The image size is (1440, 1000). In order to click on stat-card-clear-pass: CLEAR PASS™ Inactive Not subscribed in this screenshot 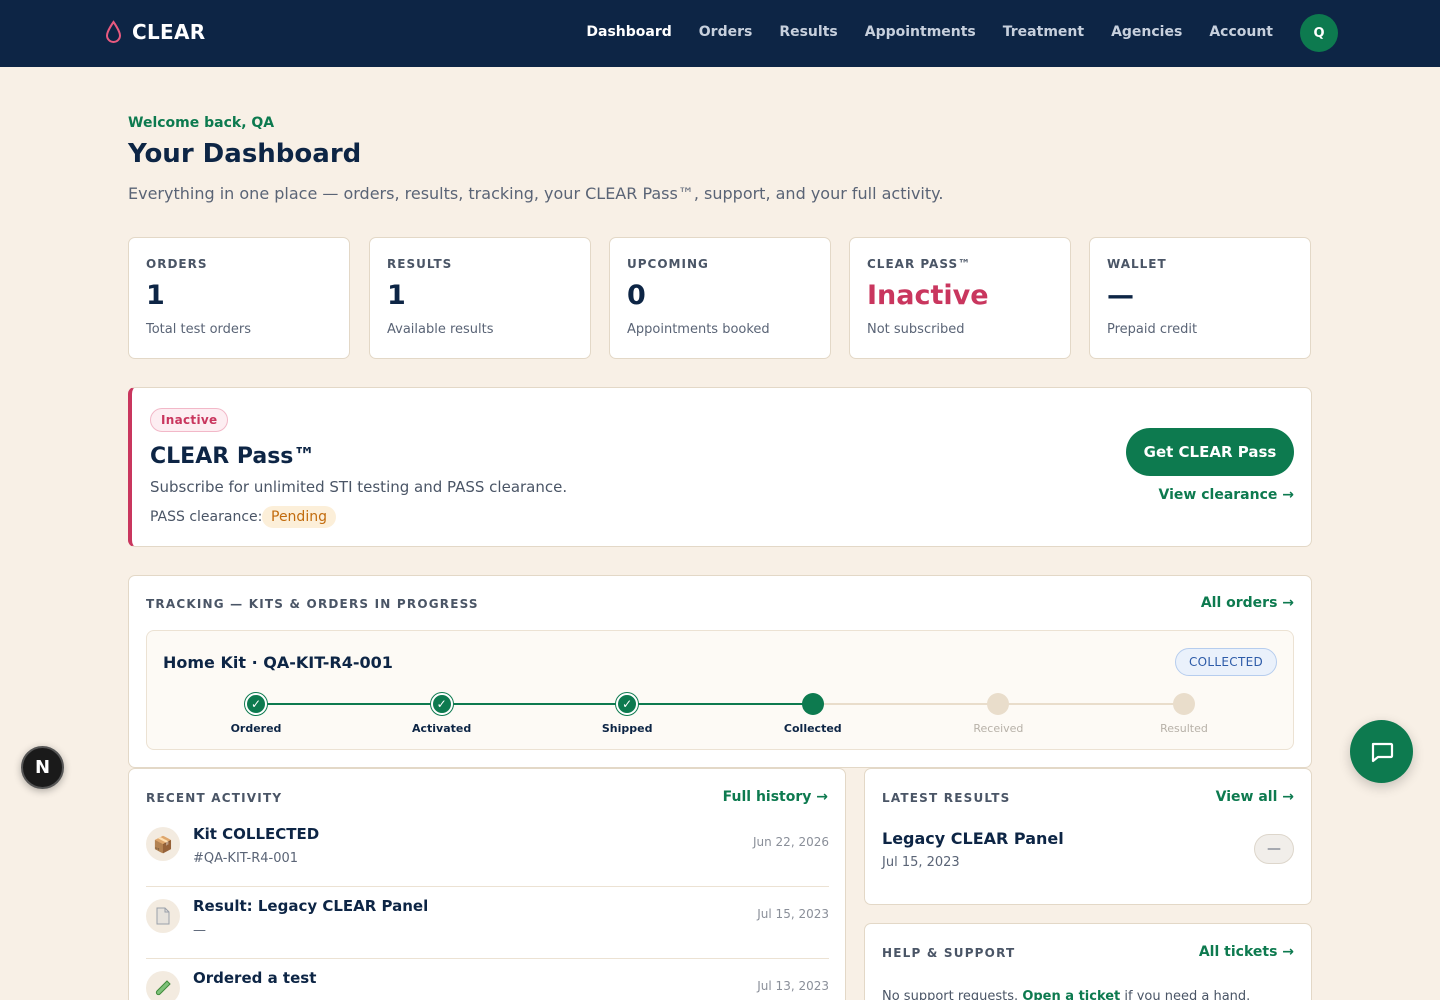, I will do `click(960, 298)`.